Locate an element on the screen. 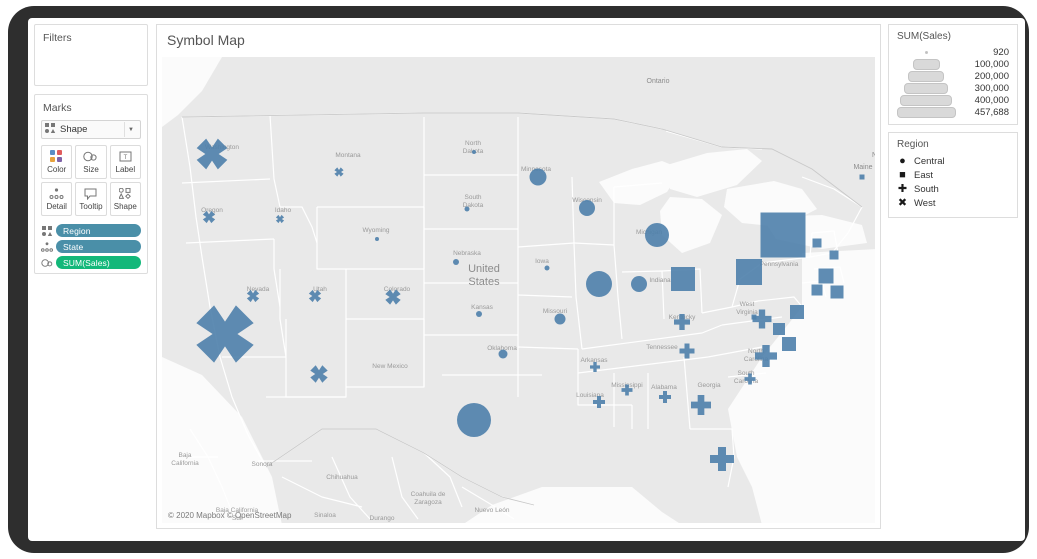 Image resolution: width=1037 pixels, height=559 pixels. size-legend-value: 200,000 is located at coordinates (991, 76).